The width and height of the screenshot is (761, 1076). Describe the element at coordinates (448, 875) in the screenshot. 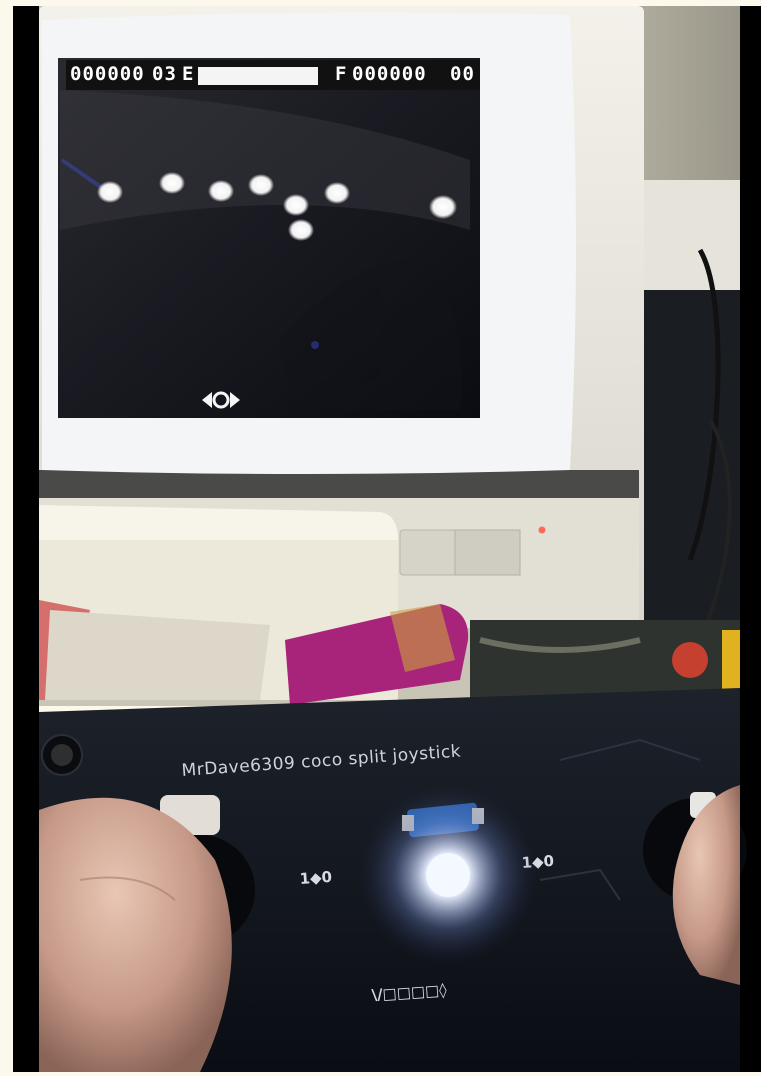

I see `status-led-icon` at that location.